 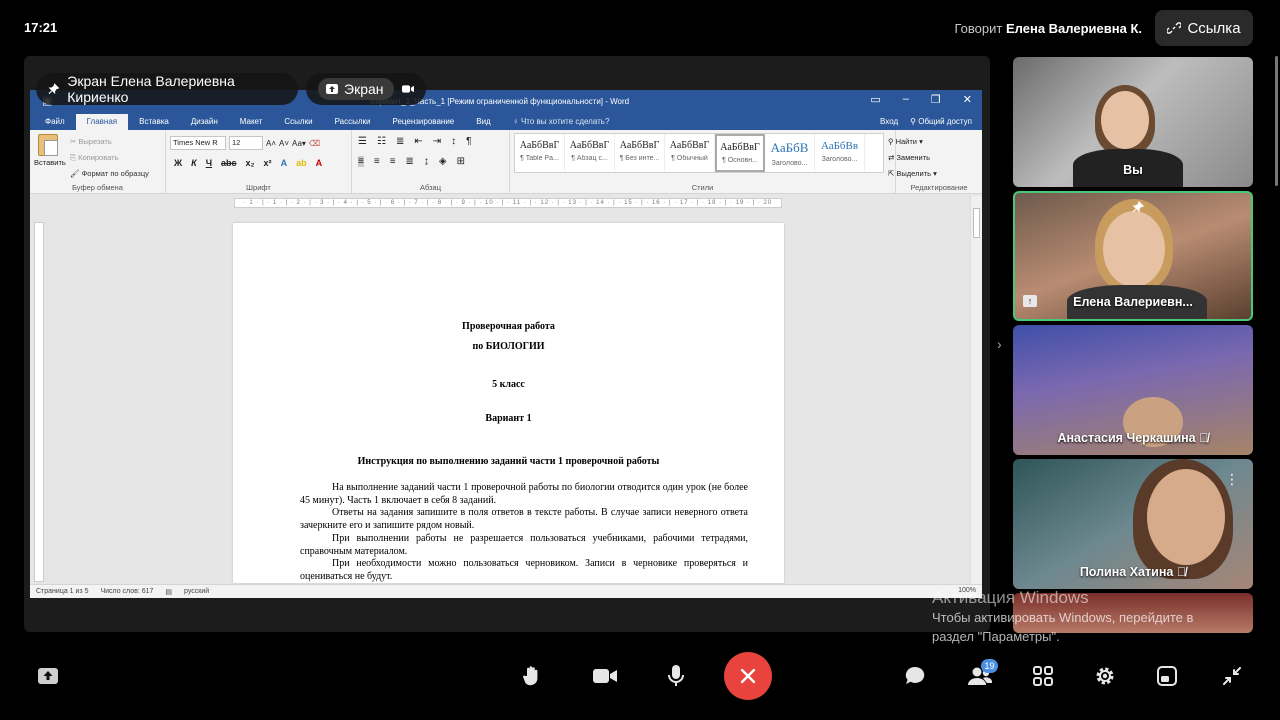 I want to click on participant-tile: ⋮ Полина Хатина 🎙̸, so click(x=1133, y=524).